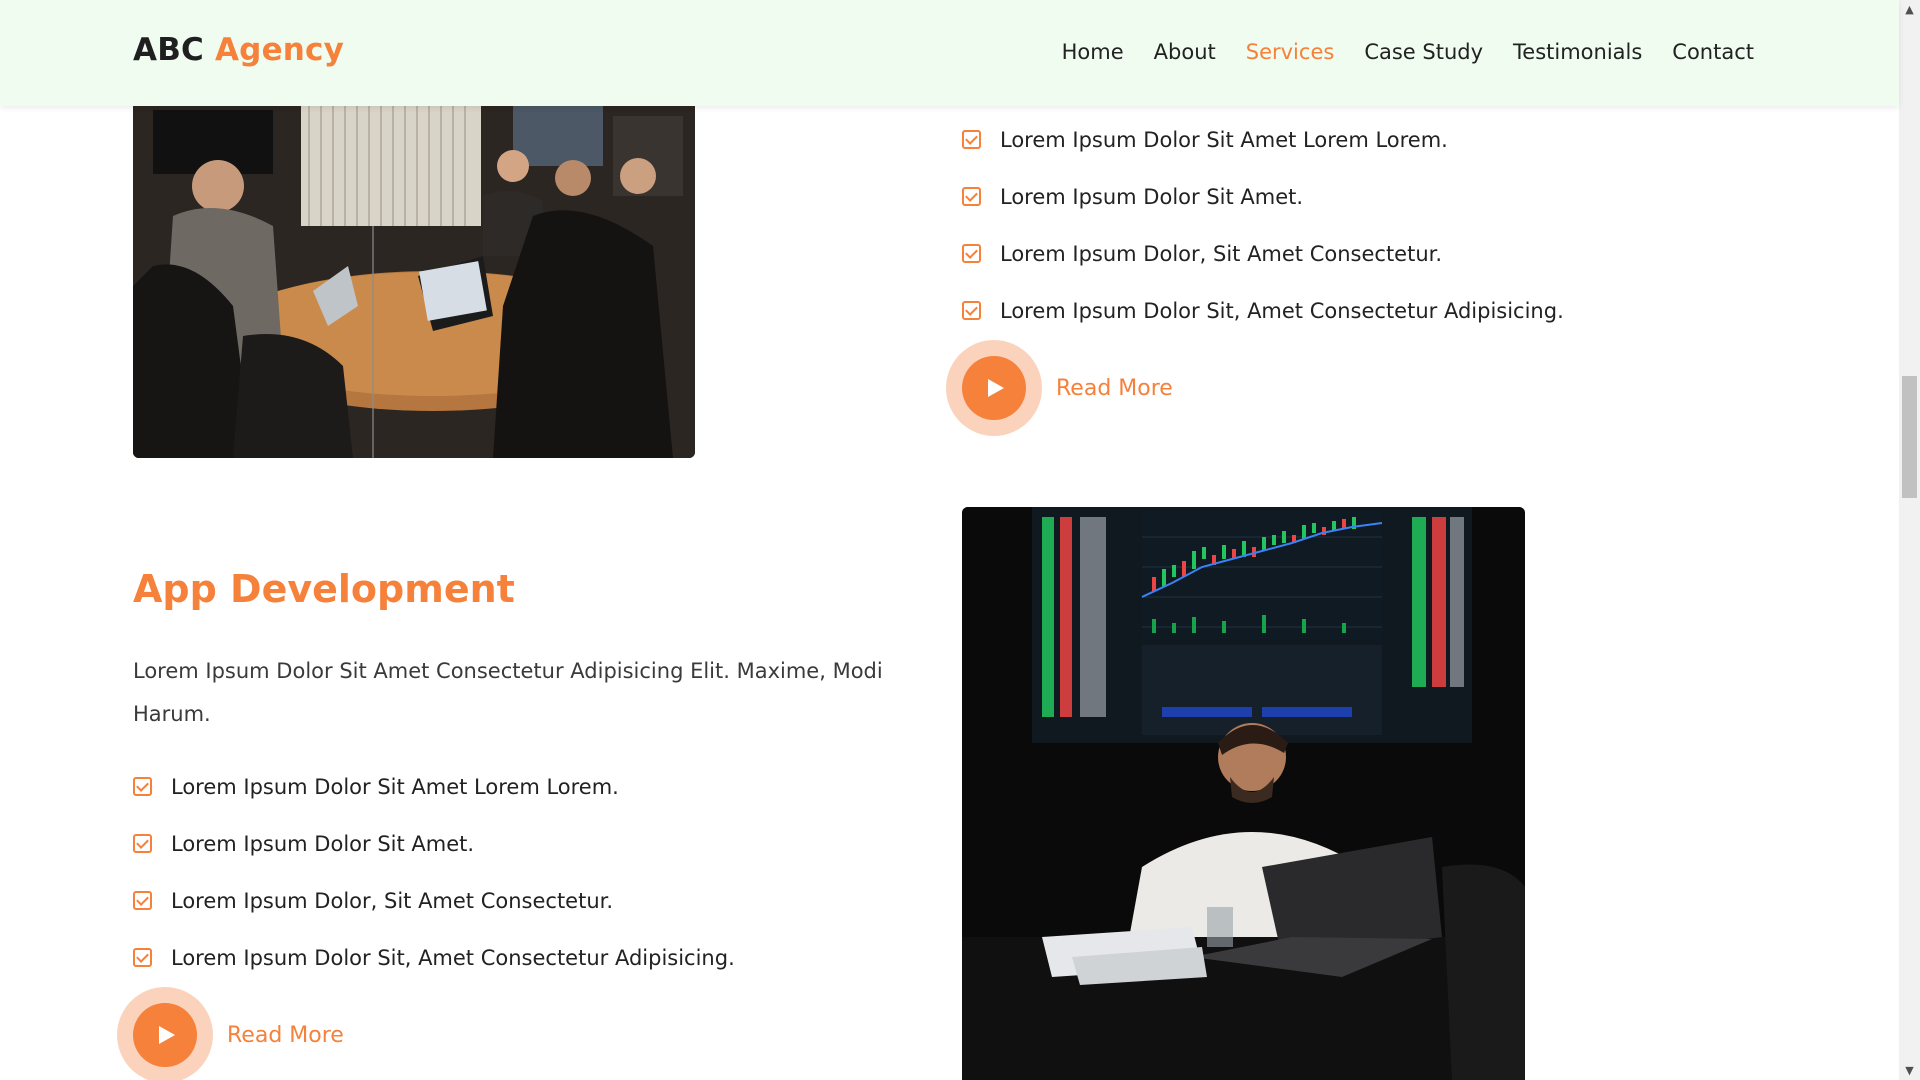  What do you see at coordinates (1577, 52) in the screenshot?
I see `nav-testimonials: Testimonials` at bounding box center [1577, 52].